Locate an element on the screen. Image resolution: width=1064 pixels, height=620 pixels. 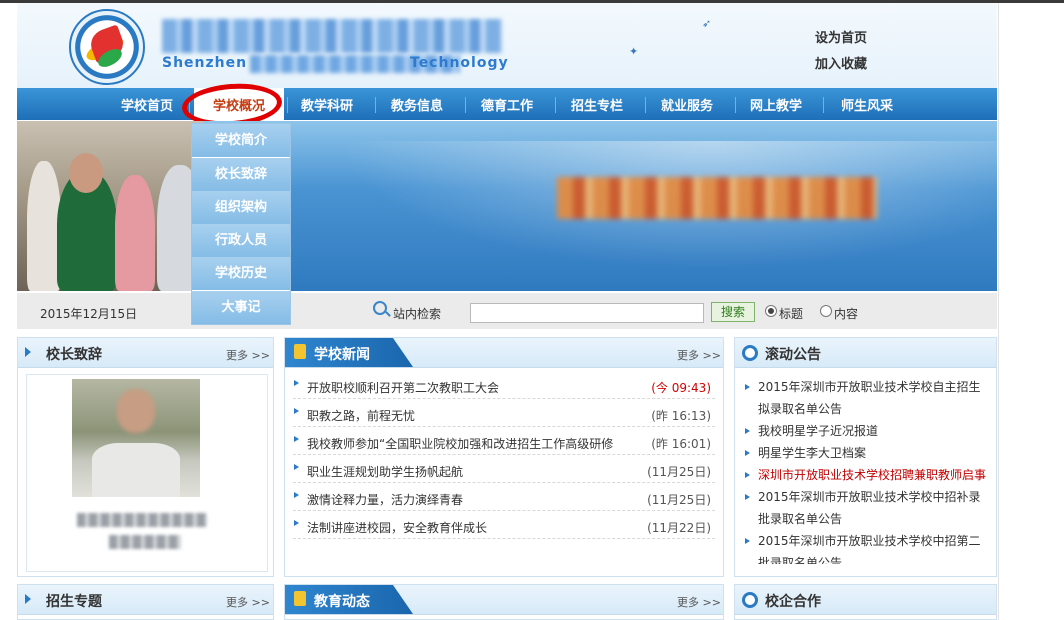
news-title: 开放职校顺利召开第二次教职工大会 is located at coordinates (403, 387).